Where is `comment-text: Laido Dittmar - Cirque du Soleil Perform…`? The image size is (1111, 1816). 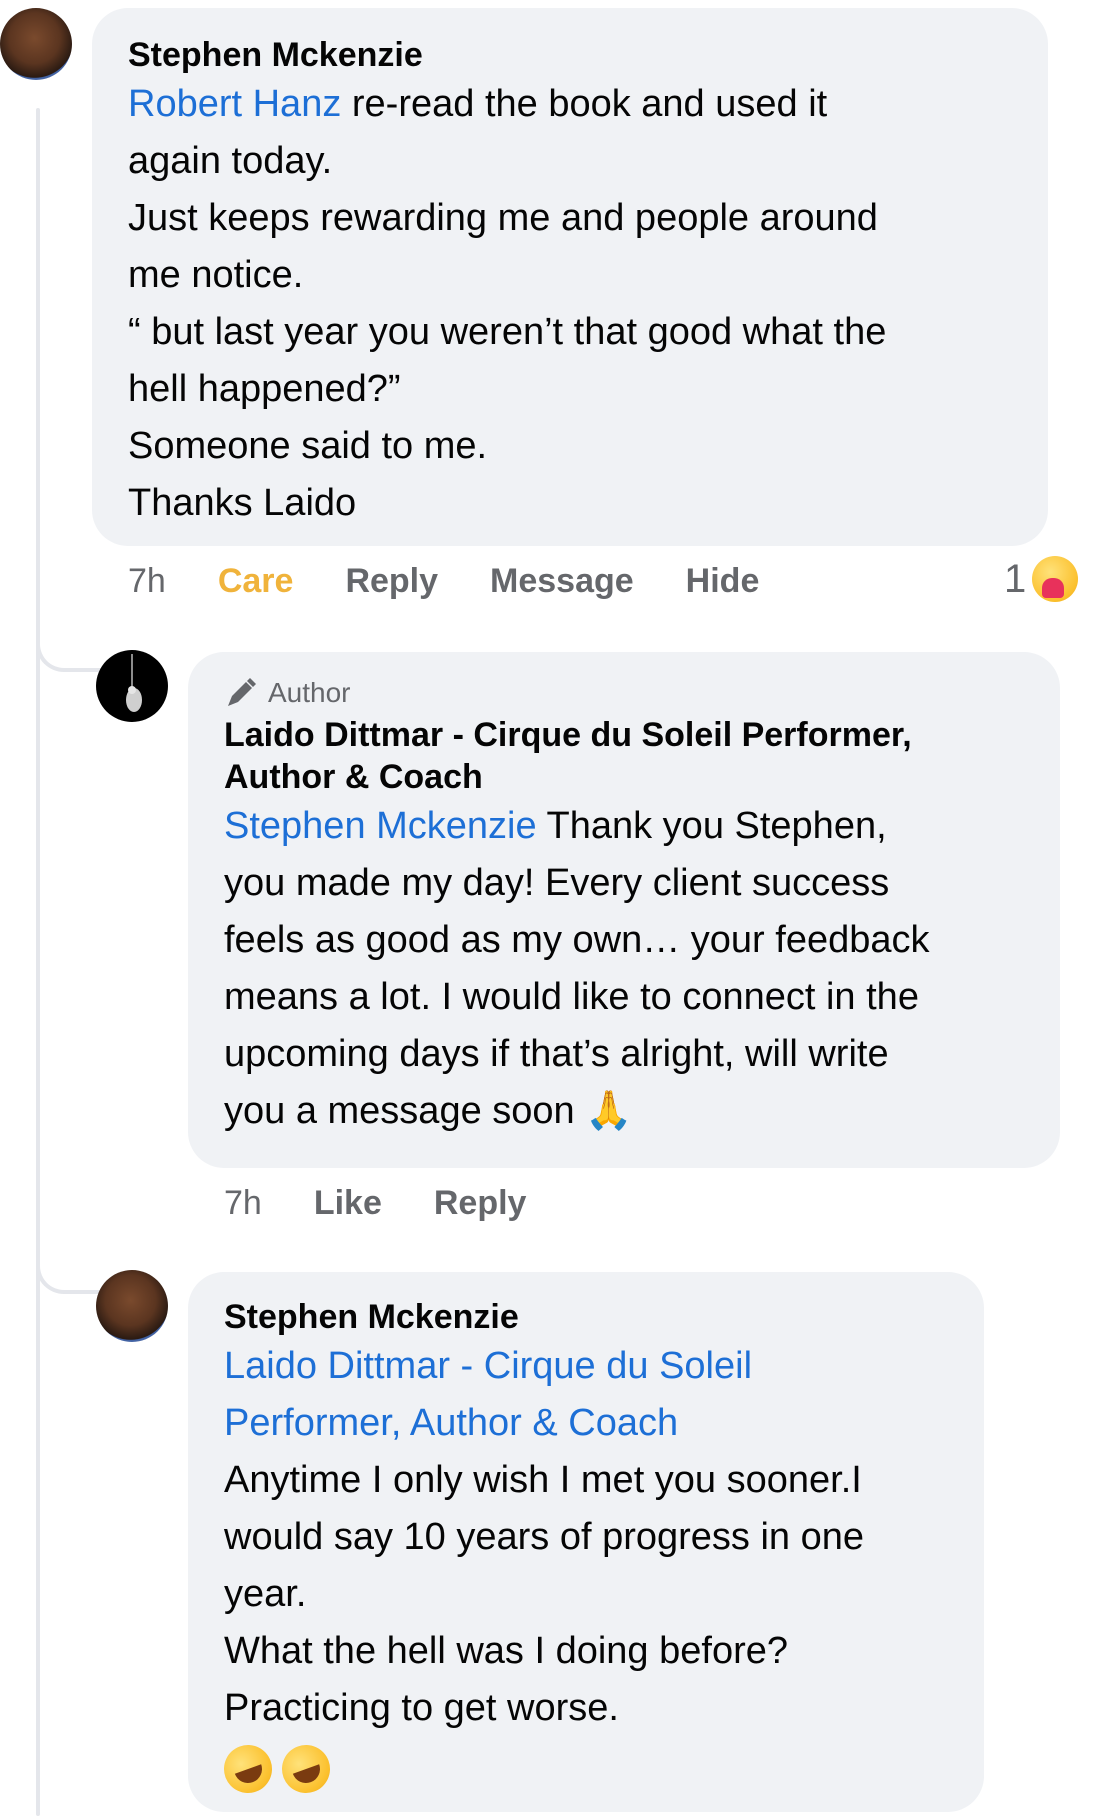 comment-text: Laido Dittmar - Cirque du Soleil Perform… is located at coordinates (586, 1537).